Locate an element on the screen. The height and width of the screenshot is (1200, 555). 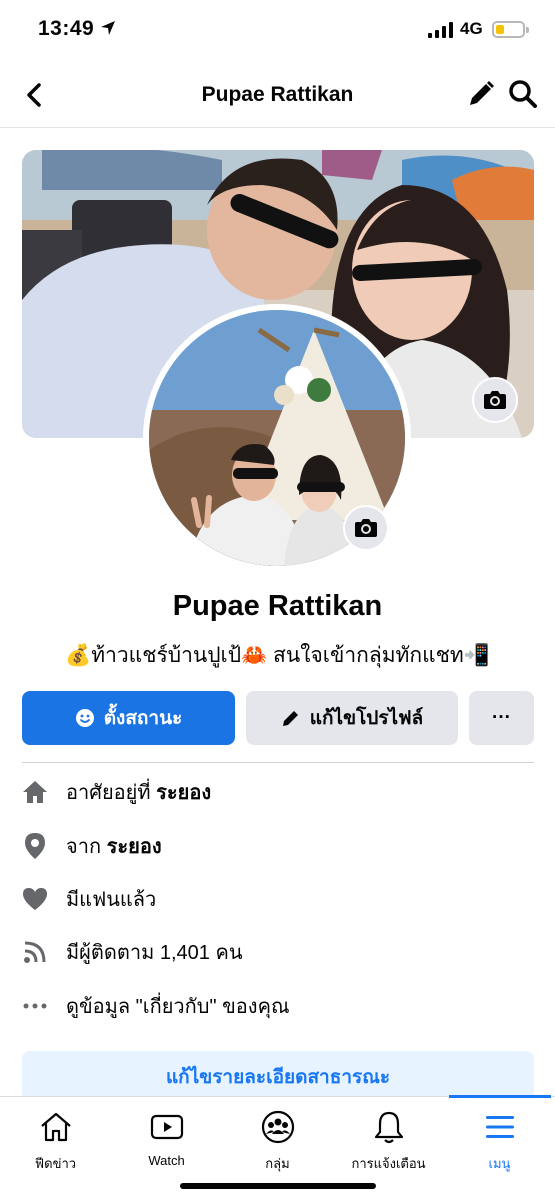
more-icon: ··· is located at coordinates (501, 717).